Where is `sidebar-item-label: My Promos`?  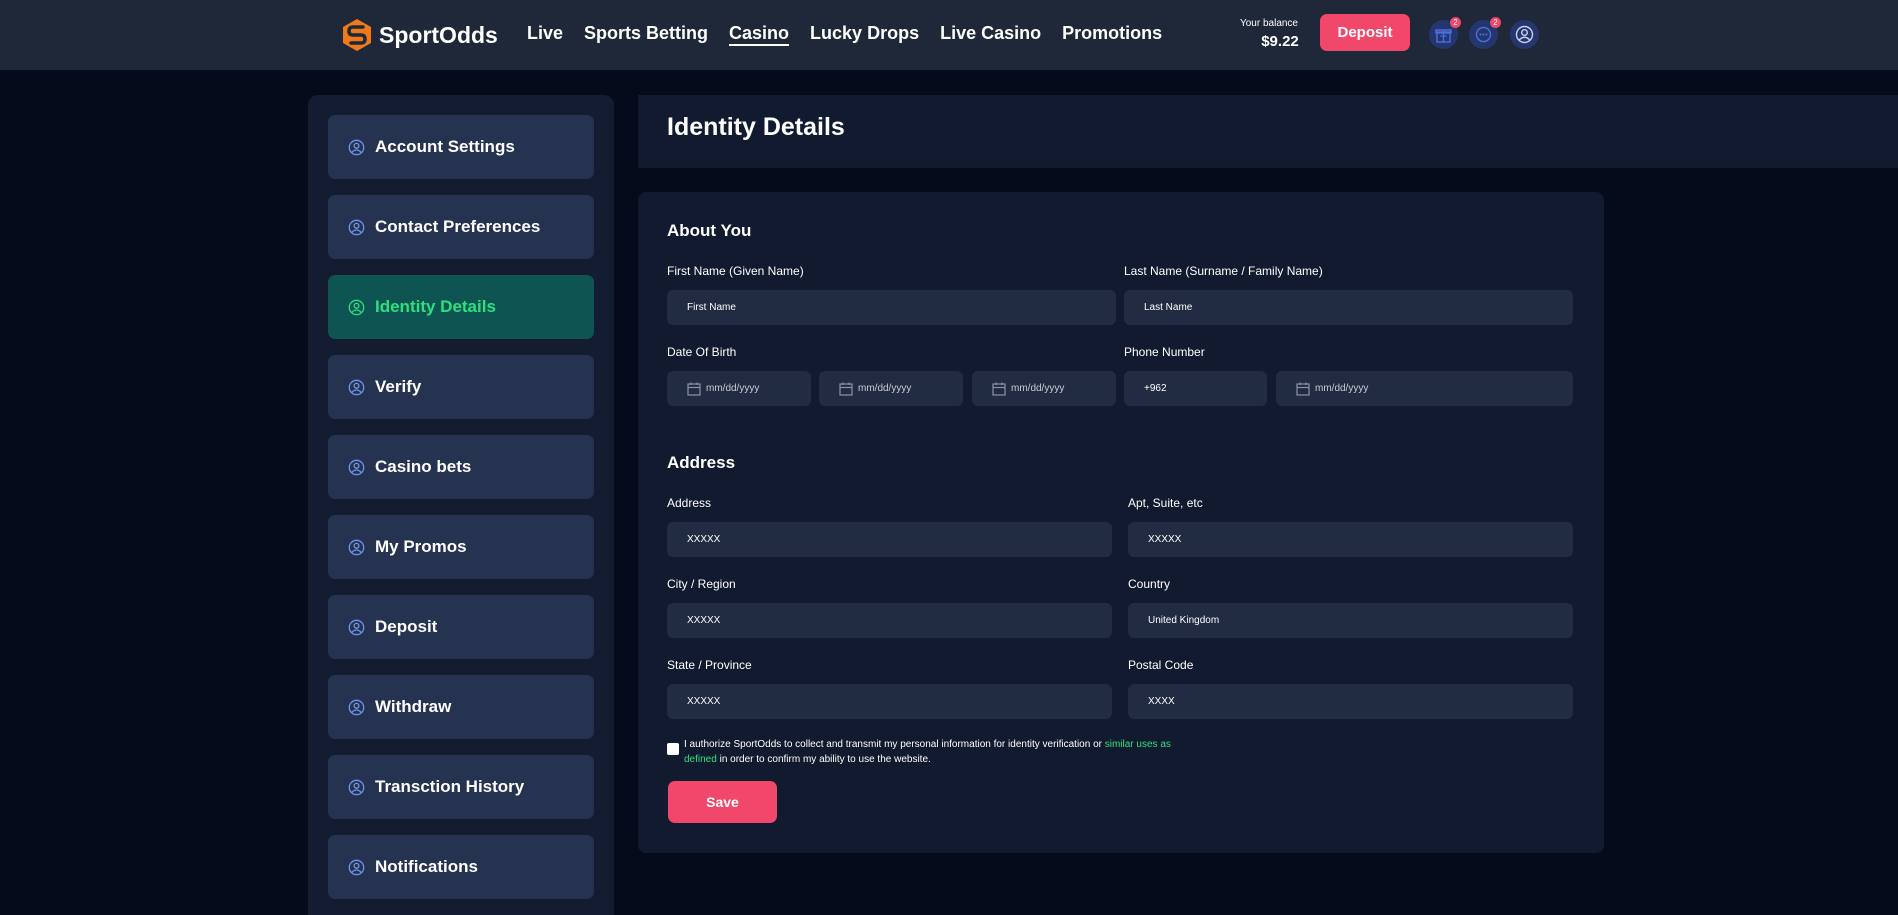
sidebar-item-label: My Promos is located at coordinates (421, 546).